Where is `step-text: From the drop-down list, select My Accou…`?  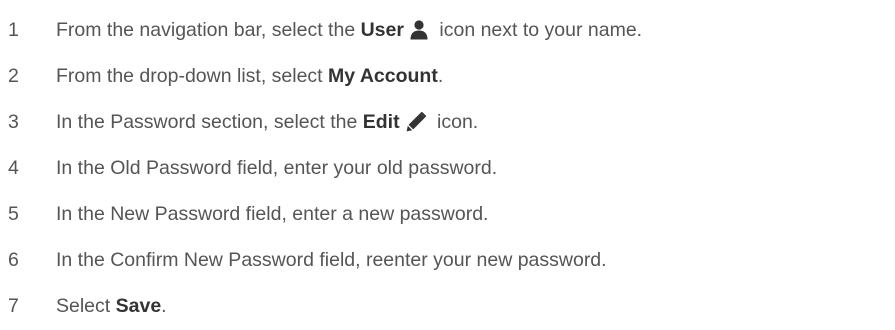 step-text: From the drop-down list, select My Accou… is located at coordinates (249, 76).